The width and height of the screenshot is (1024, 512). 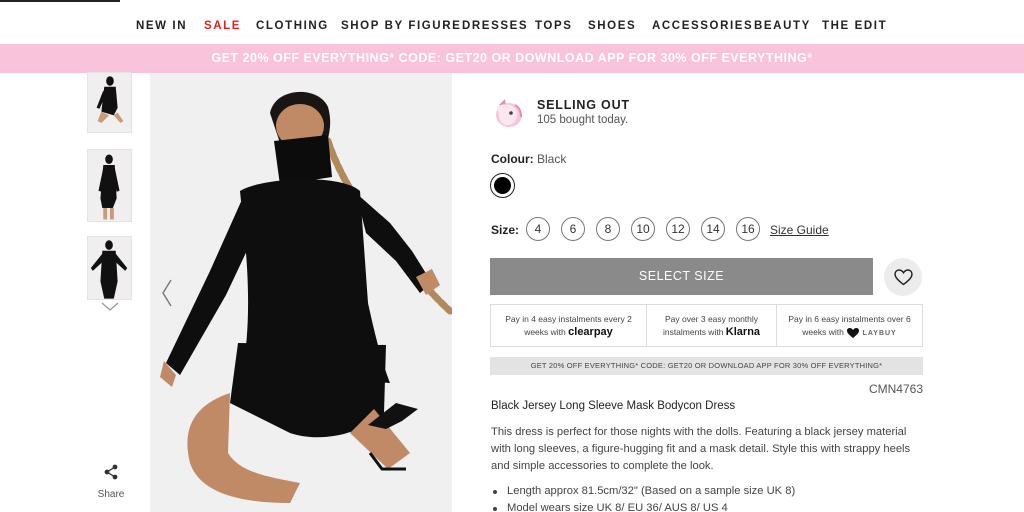 What do you see at coordinates (823, 332) in the screenshot?
I see `laybuy-line2: weeks with` at bounding box center [823, 332].